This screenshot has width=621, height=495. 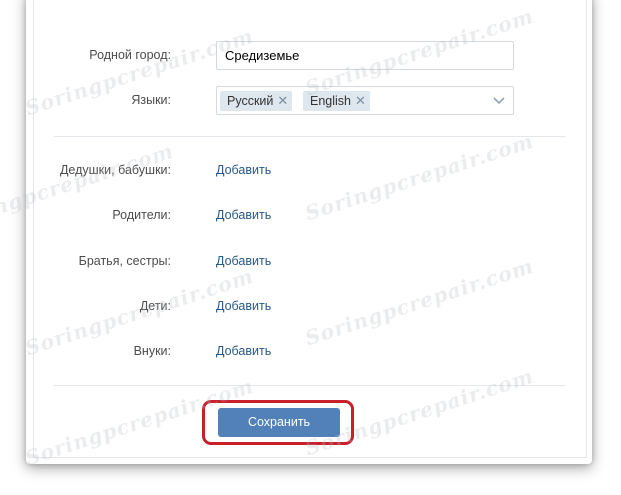 What do you see at coordinates (115, 170) in the screenshot?
I see `grandparents-label: Дедушки, бабушки:` at bounding box center [115, 170].